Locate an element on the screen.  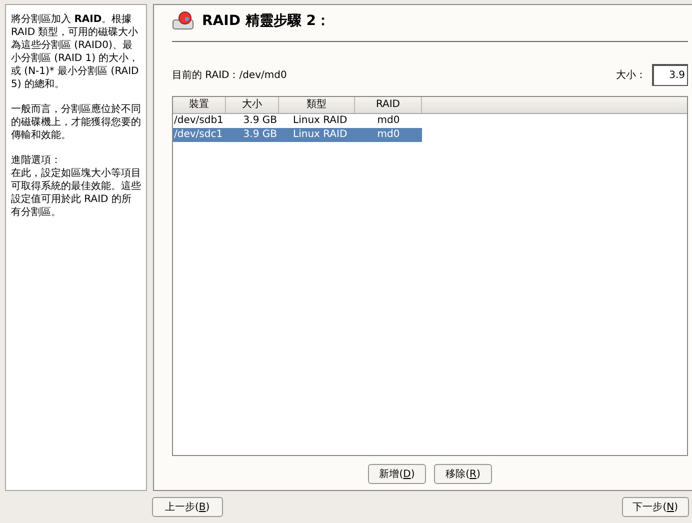
column-header: 類型 is located at coordinates (317, 105).